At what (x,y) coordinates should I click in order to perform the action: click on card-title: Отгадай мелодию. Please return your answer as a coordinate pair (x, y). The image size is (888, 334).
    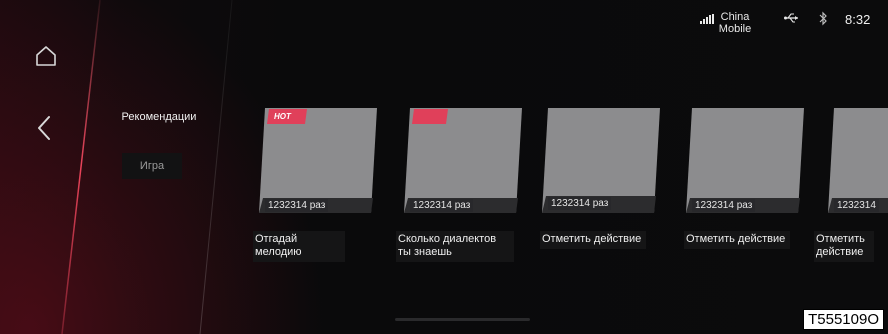
    Looking at the image, I should click on (299, 246).